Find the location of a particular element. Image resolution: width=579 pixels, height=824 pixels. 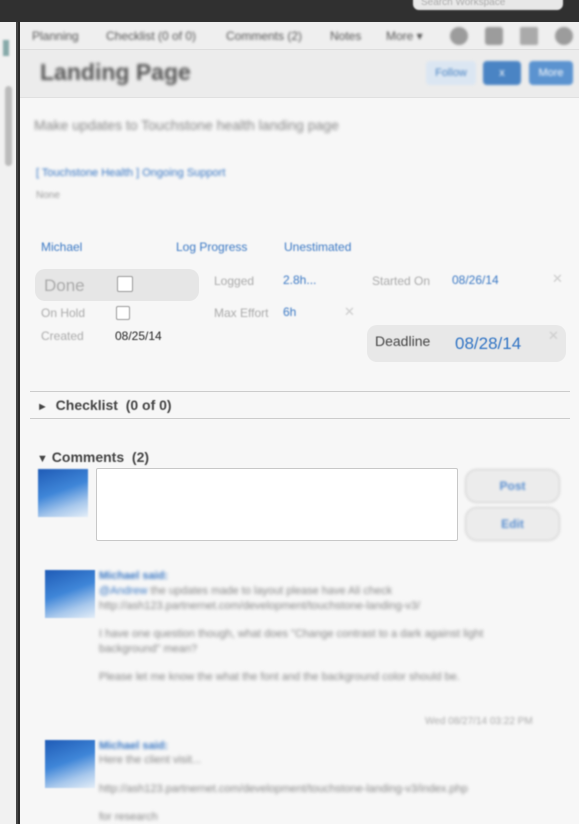

tab-checklist: Checklist (0 of 0) is located at coordinates (151, 36).